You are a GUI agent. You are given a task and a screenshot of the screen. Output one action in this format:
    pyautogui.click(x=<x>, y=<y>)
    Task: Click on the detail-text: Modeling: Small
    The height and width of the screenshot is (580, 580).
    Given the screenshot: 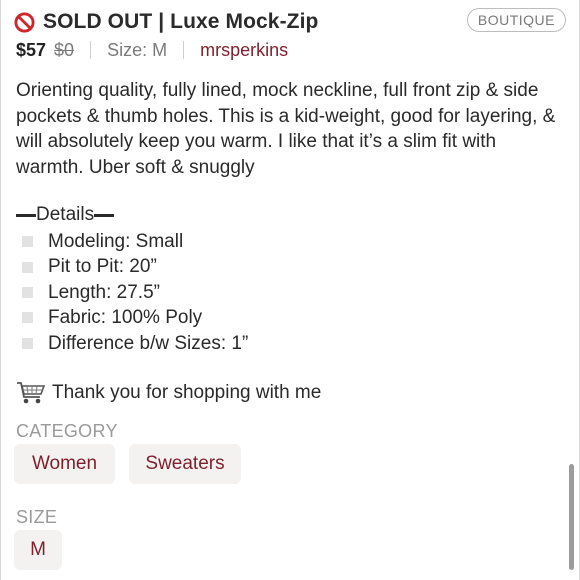 What is the action you would take?
    pyautogui.click(x=116, y=241)
    